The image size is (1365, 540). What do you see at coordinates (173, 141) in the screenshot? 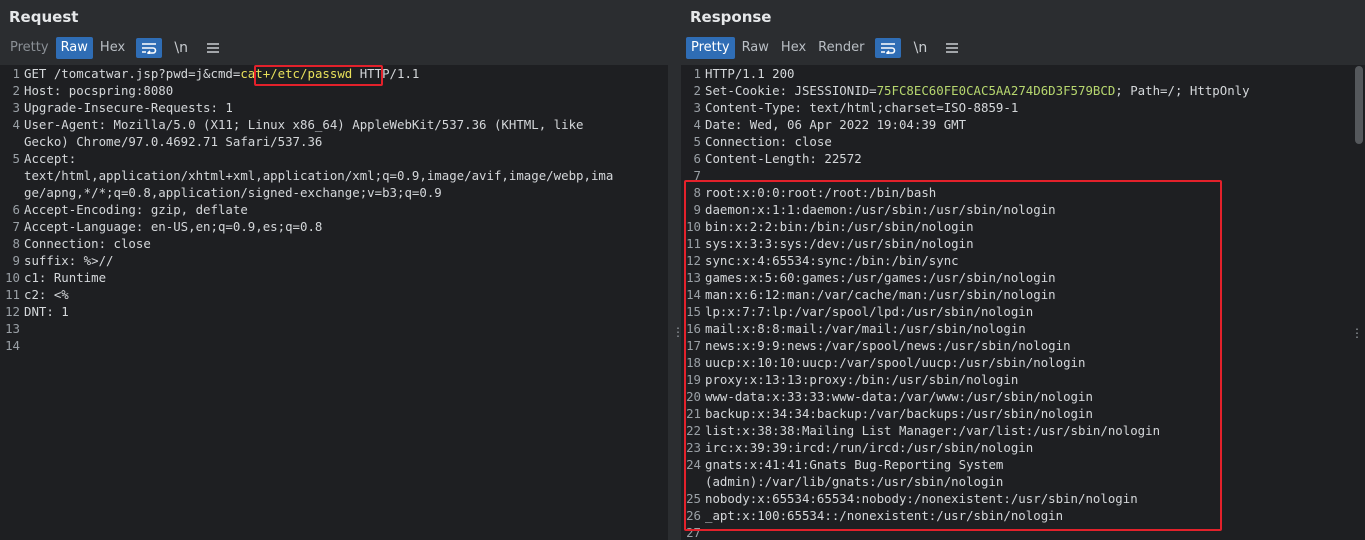
I see `wrapped-line: Gecko) Chrome/97.0.4692.71 Safari/537.36` at bounding box center [173, 141].